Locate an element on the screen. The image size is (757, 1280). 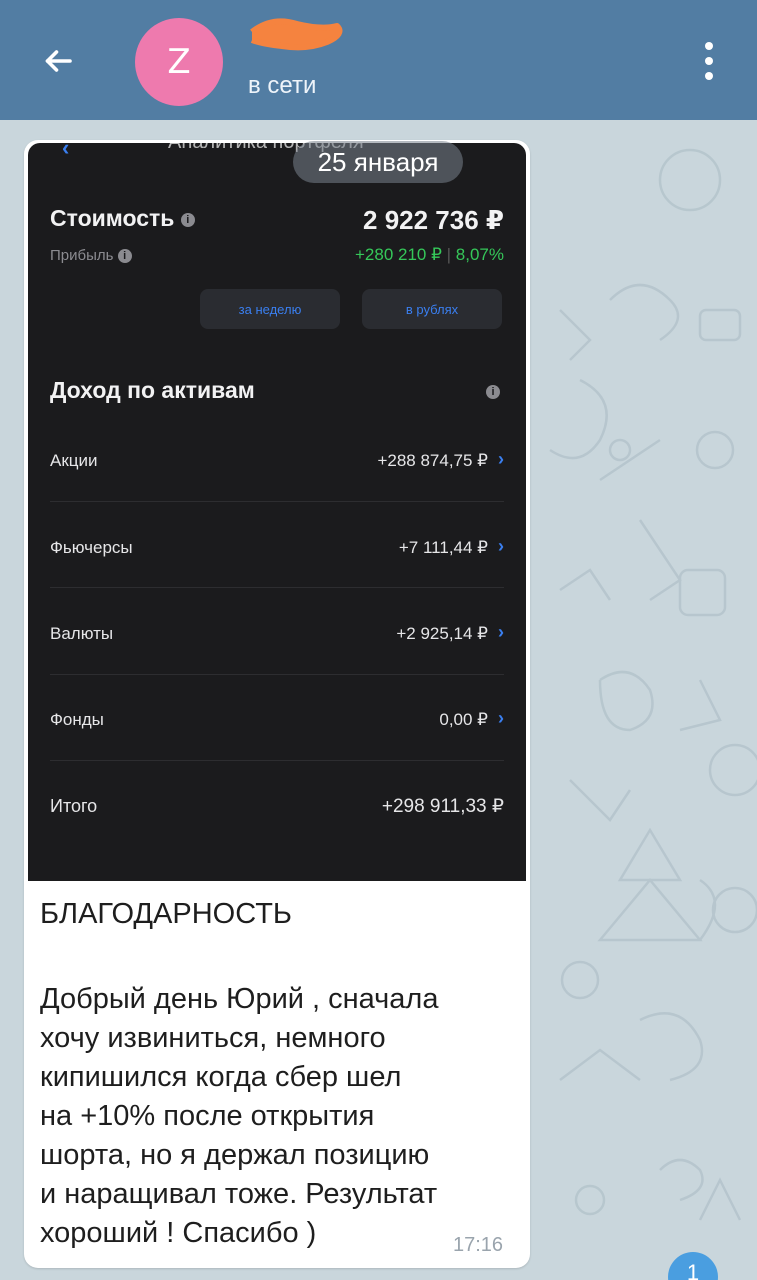
portfolio-value: 2 922 736 ₽ is located at coordinates (433, 220).